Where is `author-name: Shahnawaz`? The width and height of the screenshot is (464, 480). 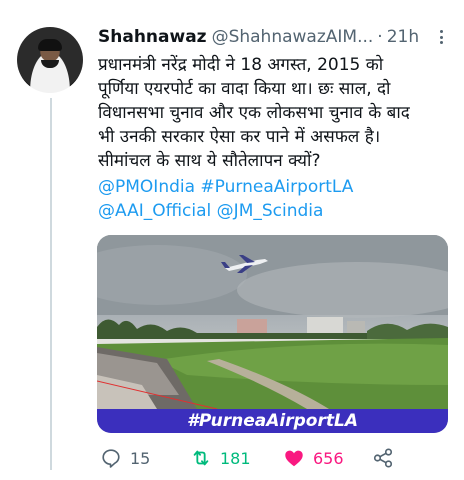
author-name: Shahnawaz is located at coordinates (152, 37).